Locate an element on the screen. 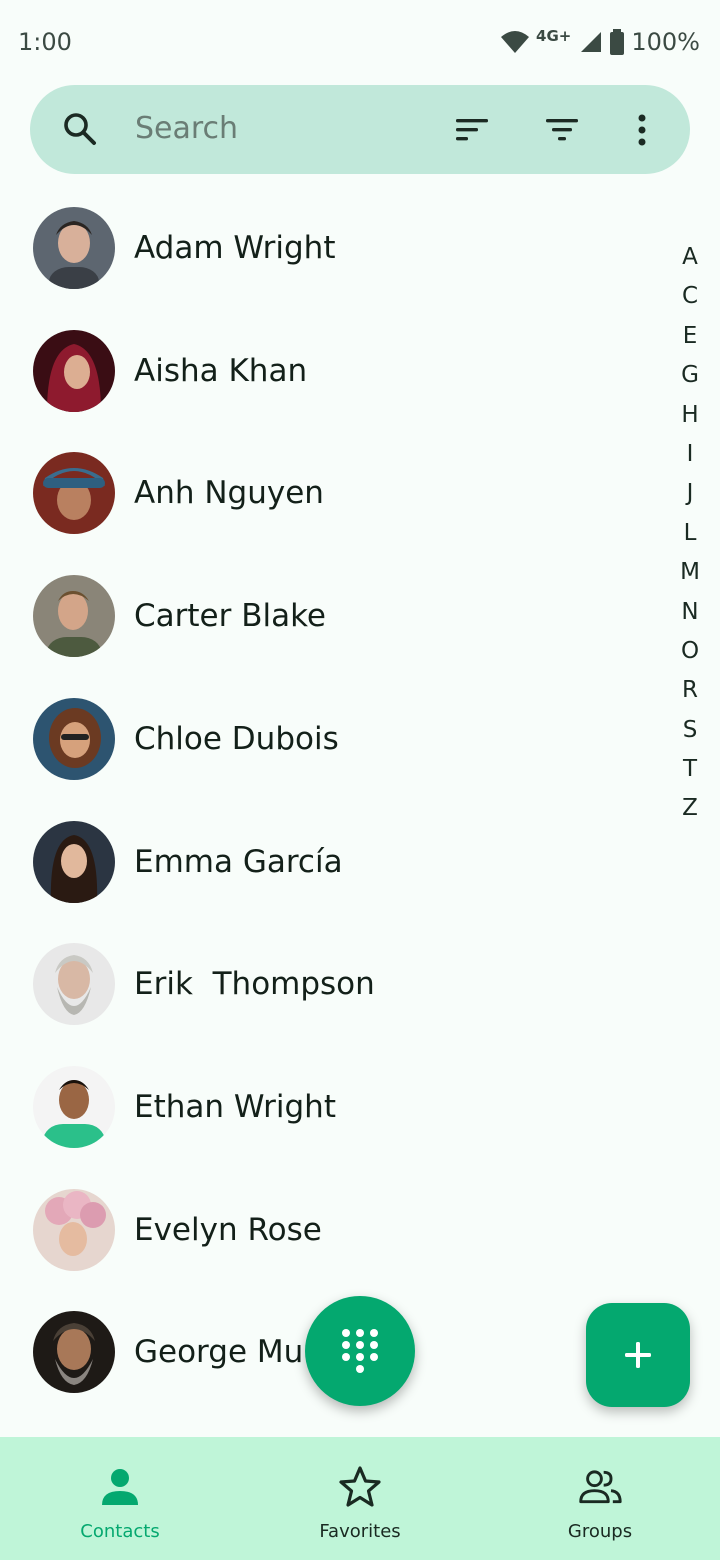 The width and height of the screenshot is (720, 1560). alpha-letter: L is located at coordinates (690, 533).